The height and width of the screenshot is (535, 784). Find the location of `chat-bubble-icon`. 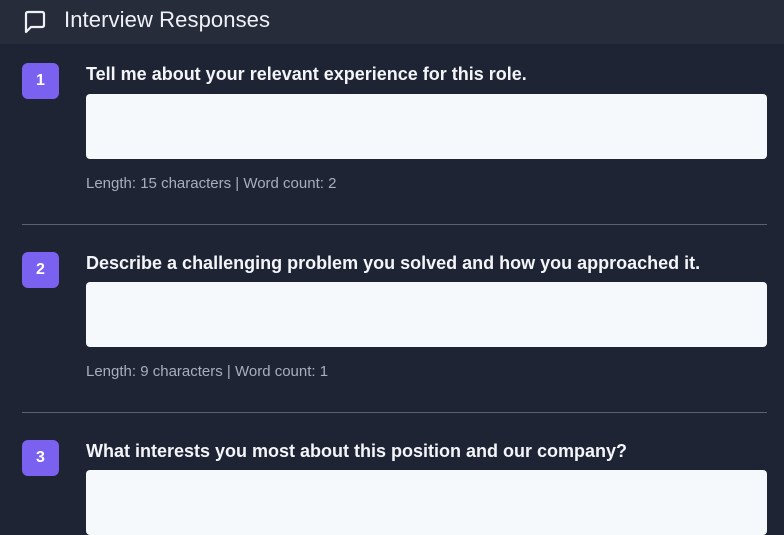

chat-bubble-icon is located at coordinates (35, 22).